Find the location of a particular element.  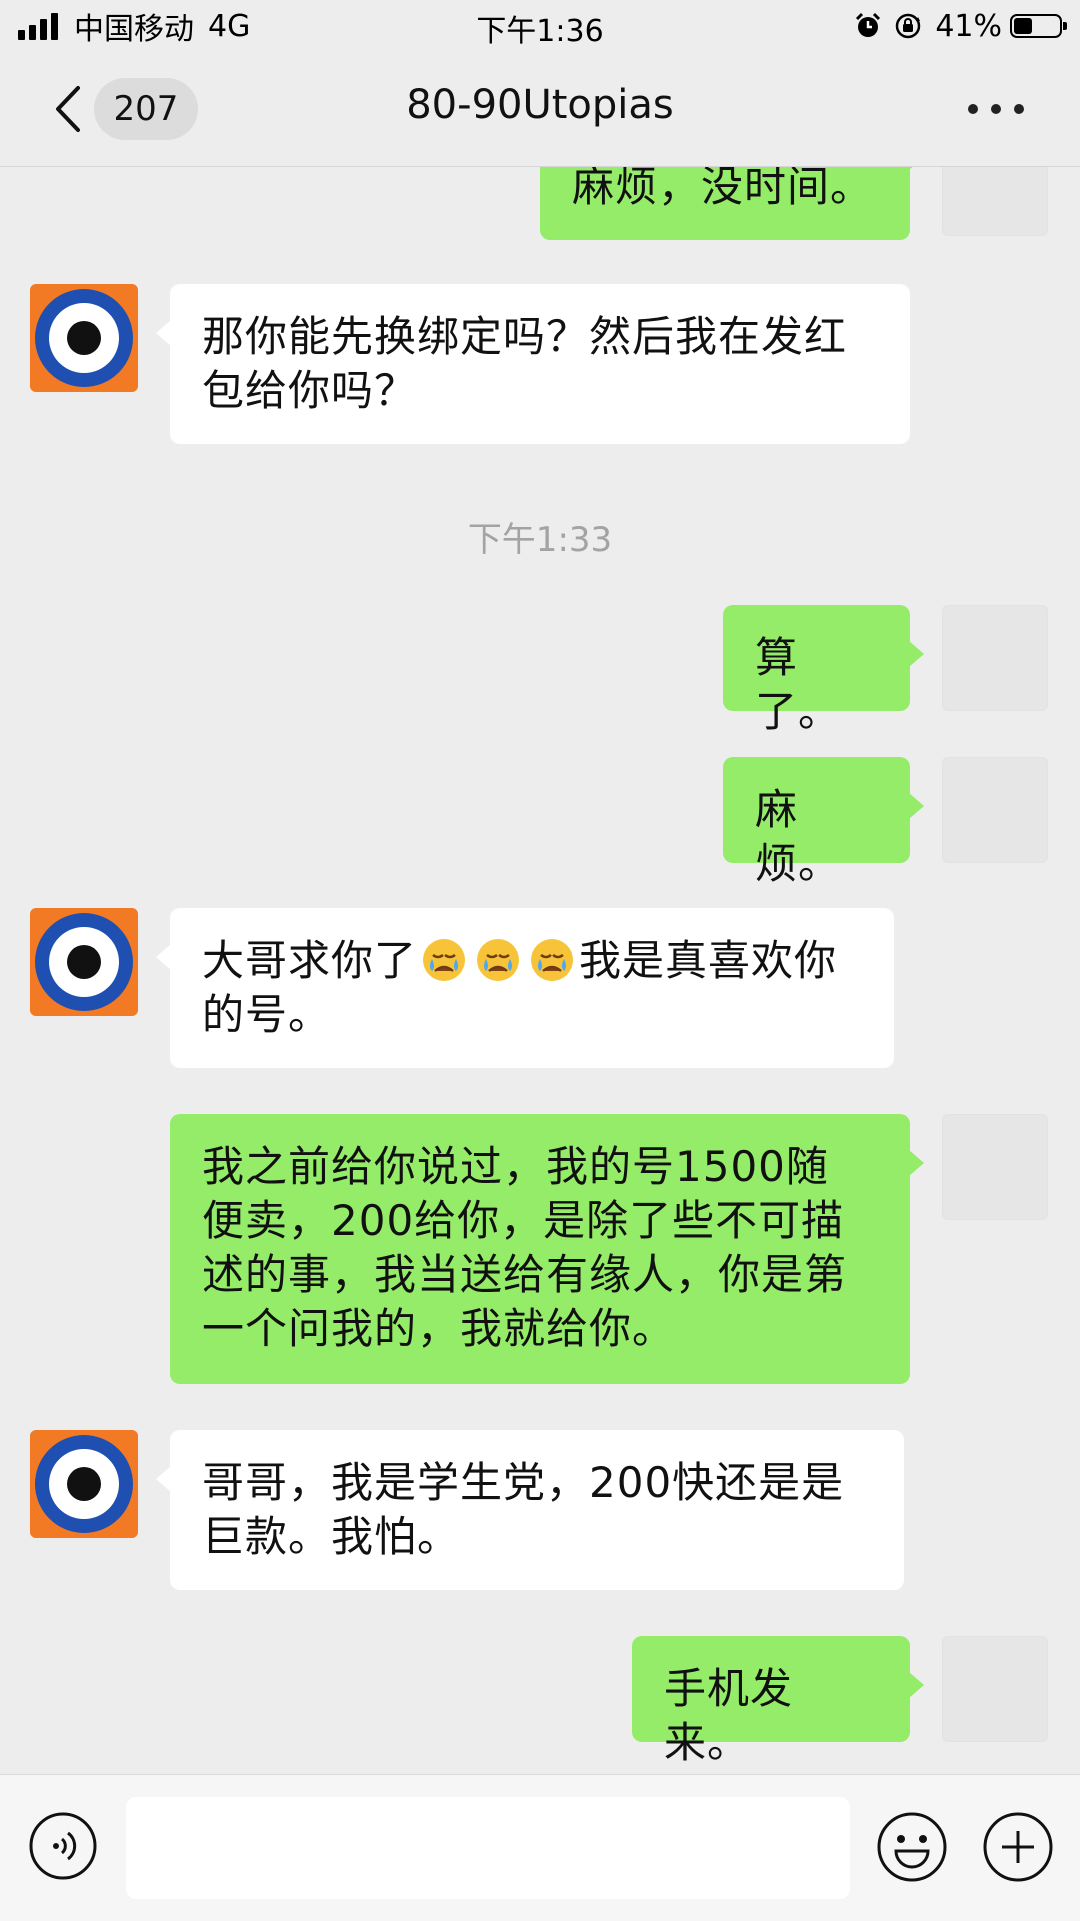

outgoing-message-bubble: 算了。 is located at coordinates (823, 670).